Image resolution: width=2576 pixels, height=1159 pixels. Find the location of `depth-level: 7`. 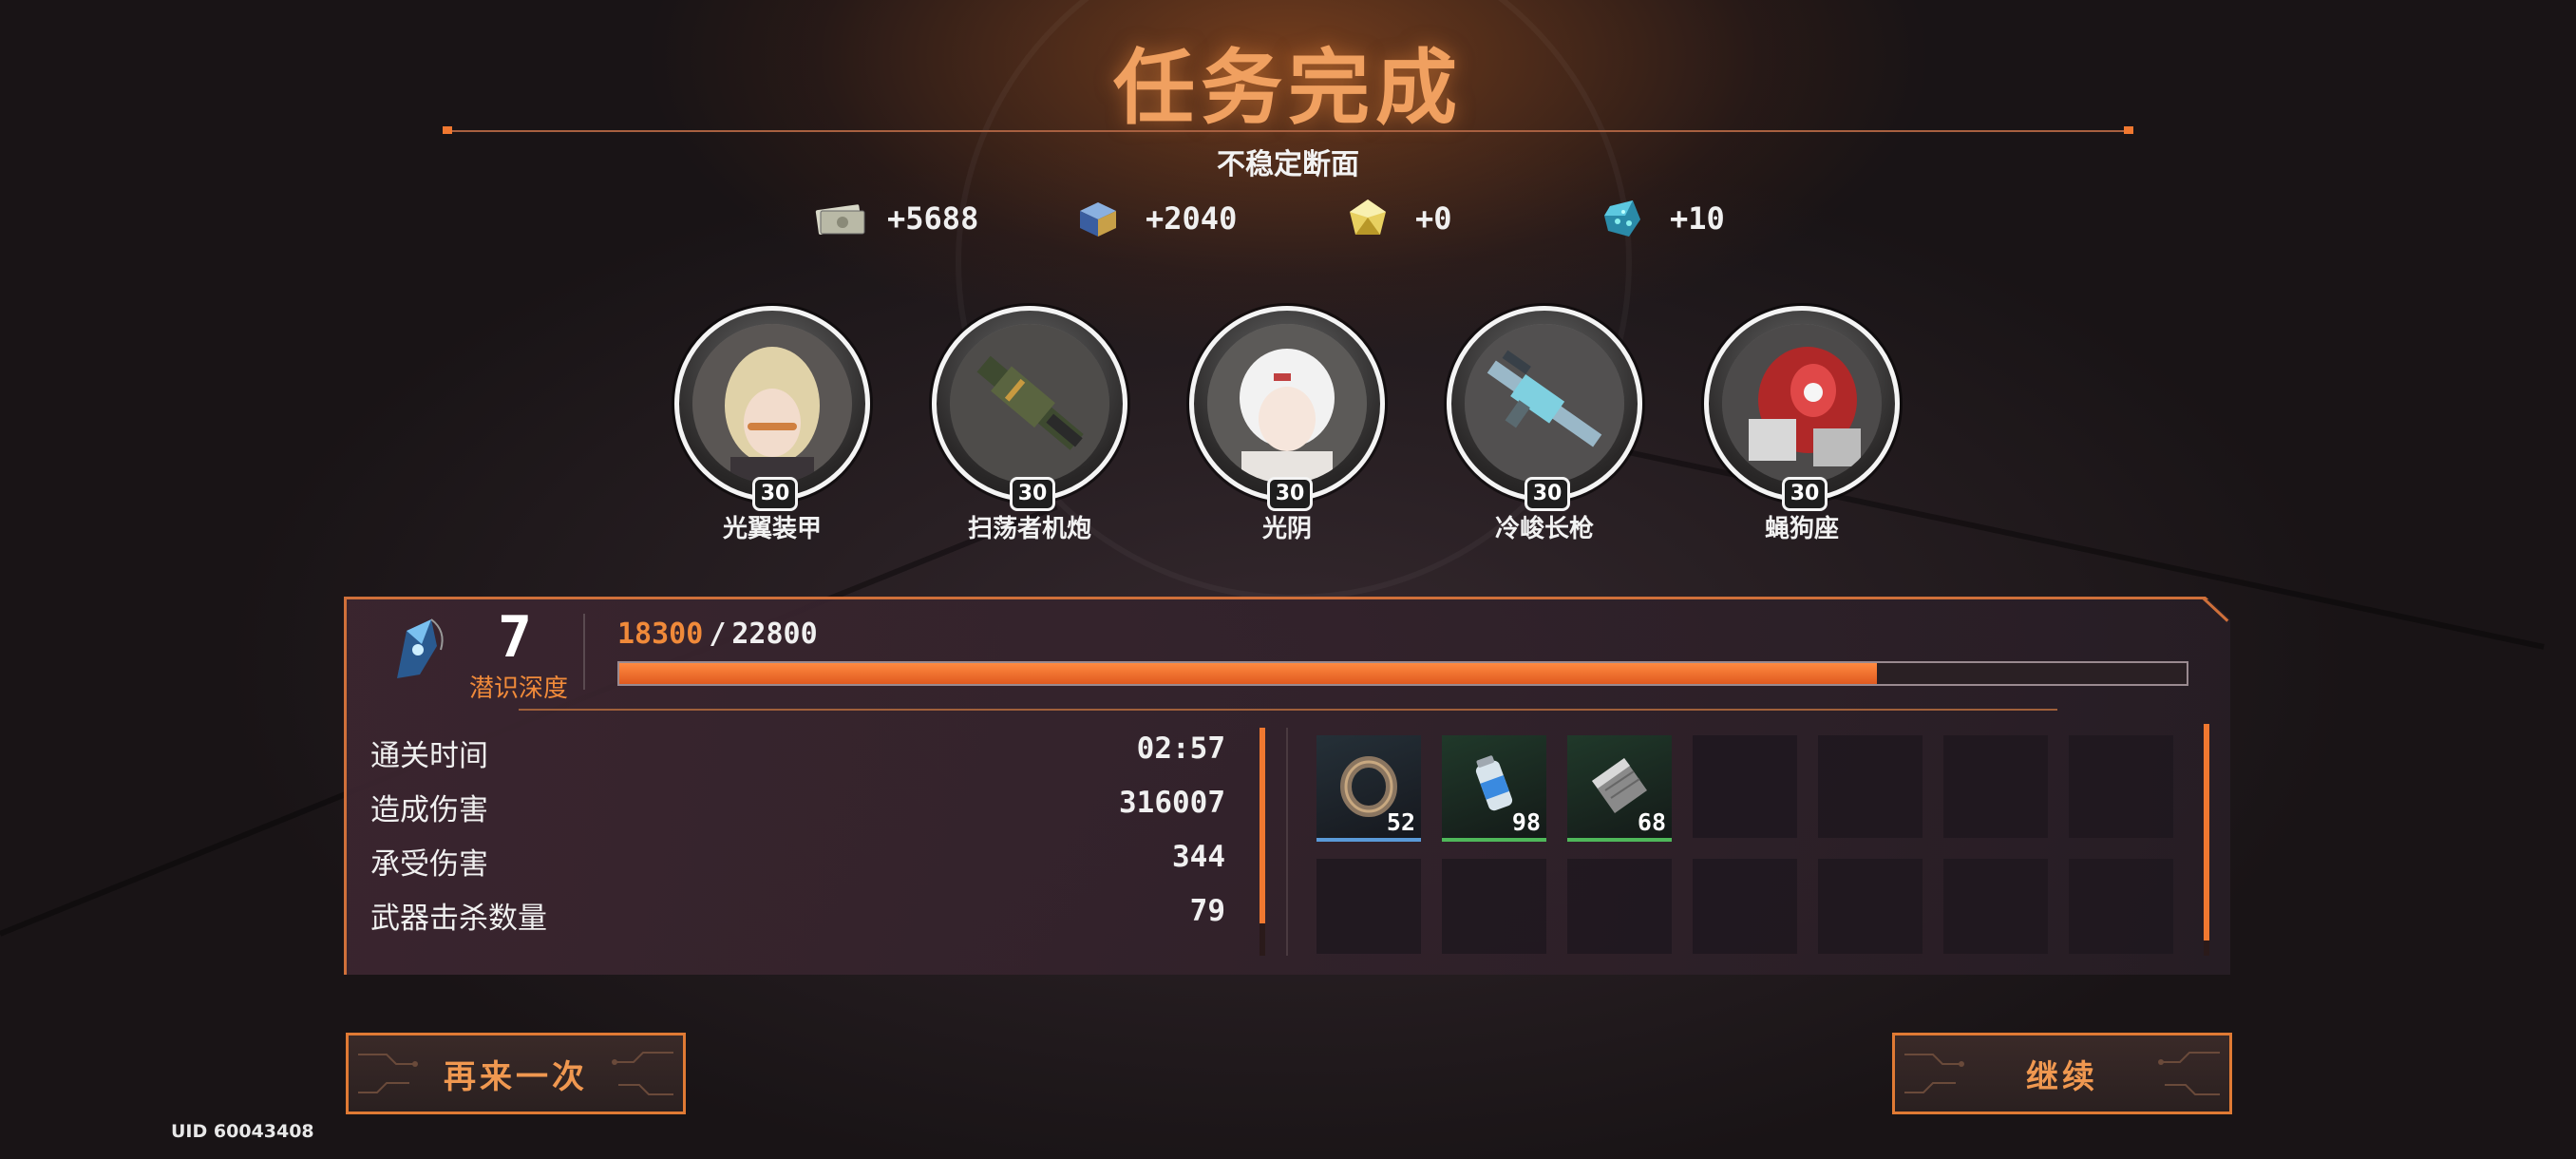

depth-level: 7 is located at coordinates (515, 637).